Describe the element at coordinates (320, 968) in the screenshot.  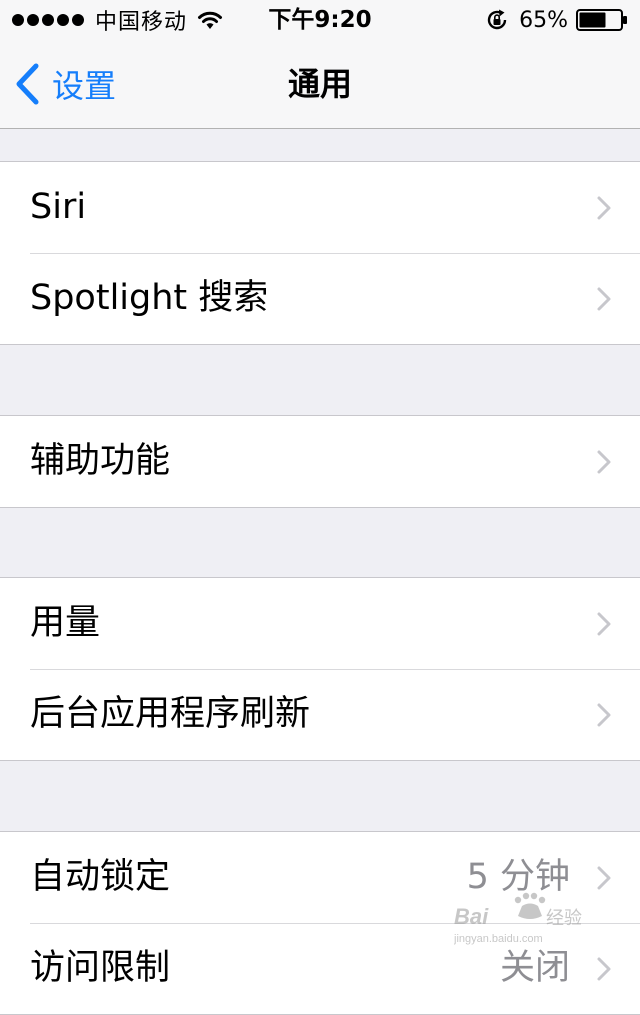
I see `cell-restrictions: 访问限制 关闭` at that location.